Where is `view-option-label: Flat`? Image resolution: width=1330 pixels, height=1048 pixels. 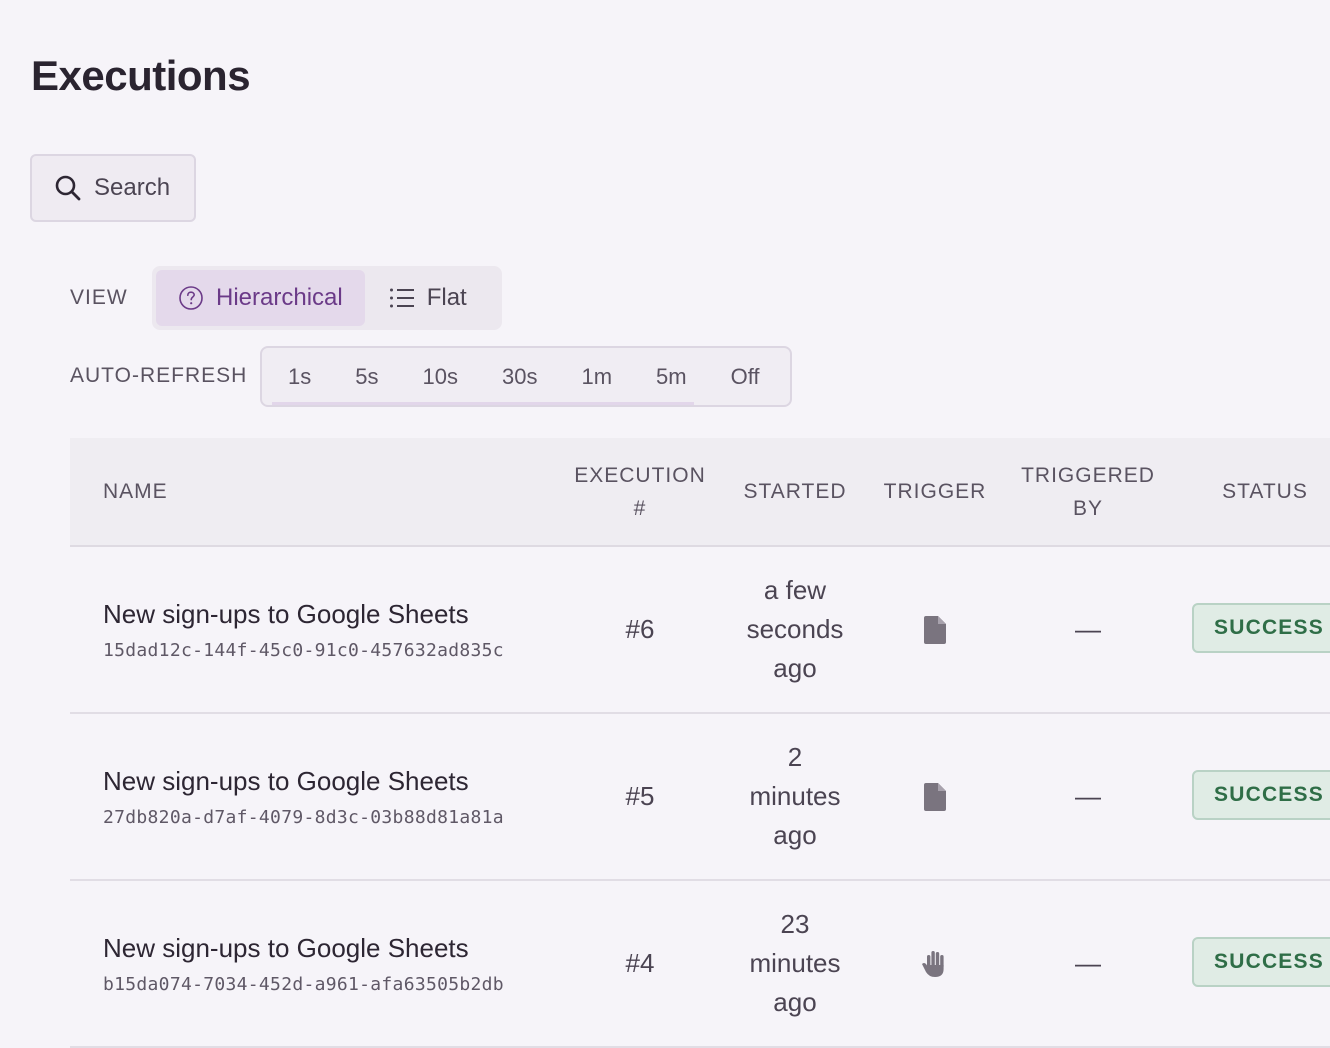
view-option-label: Flat is located at coordinates (446, 297).